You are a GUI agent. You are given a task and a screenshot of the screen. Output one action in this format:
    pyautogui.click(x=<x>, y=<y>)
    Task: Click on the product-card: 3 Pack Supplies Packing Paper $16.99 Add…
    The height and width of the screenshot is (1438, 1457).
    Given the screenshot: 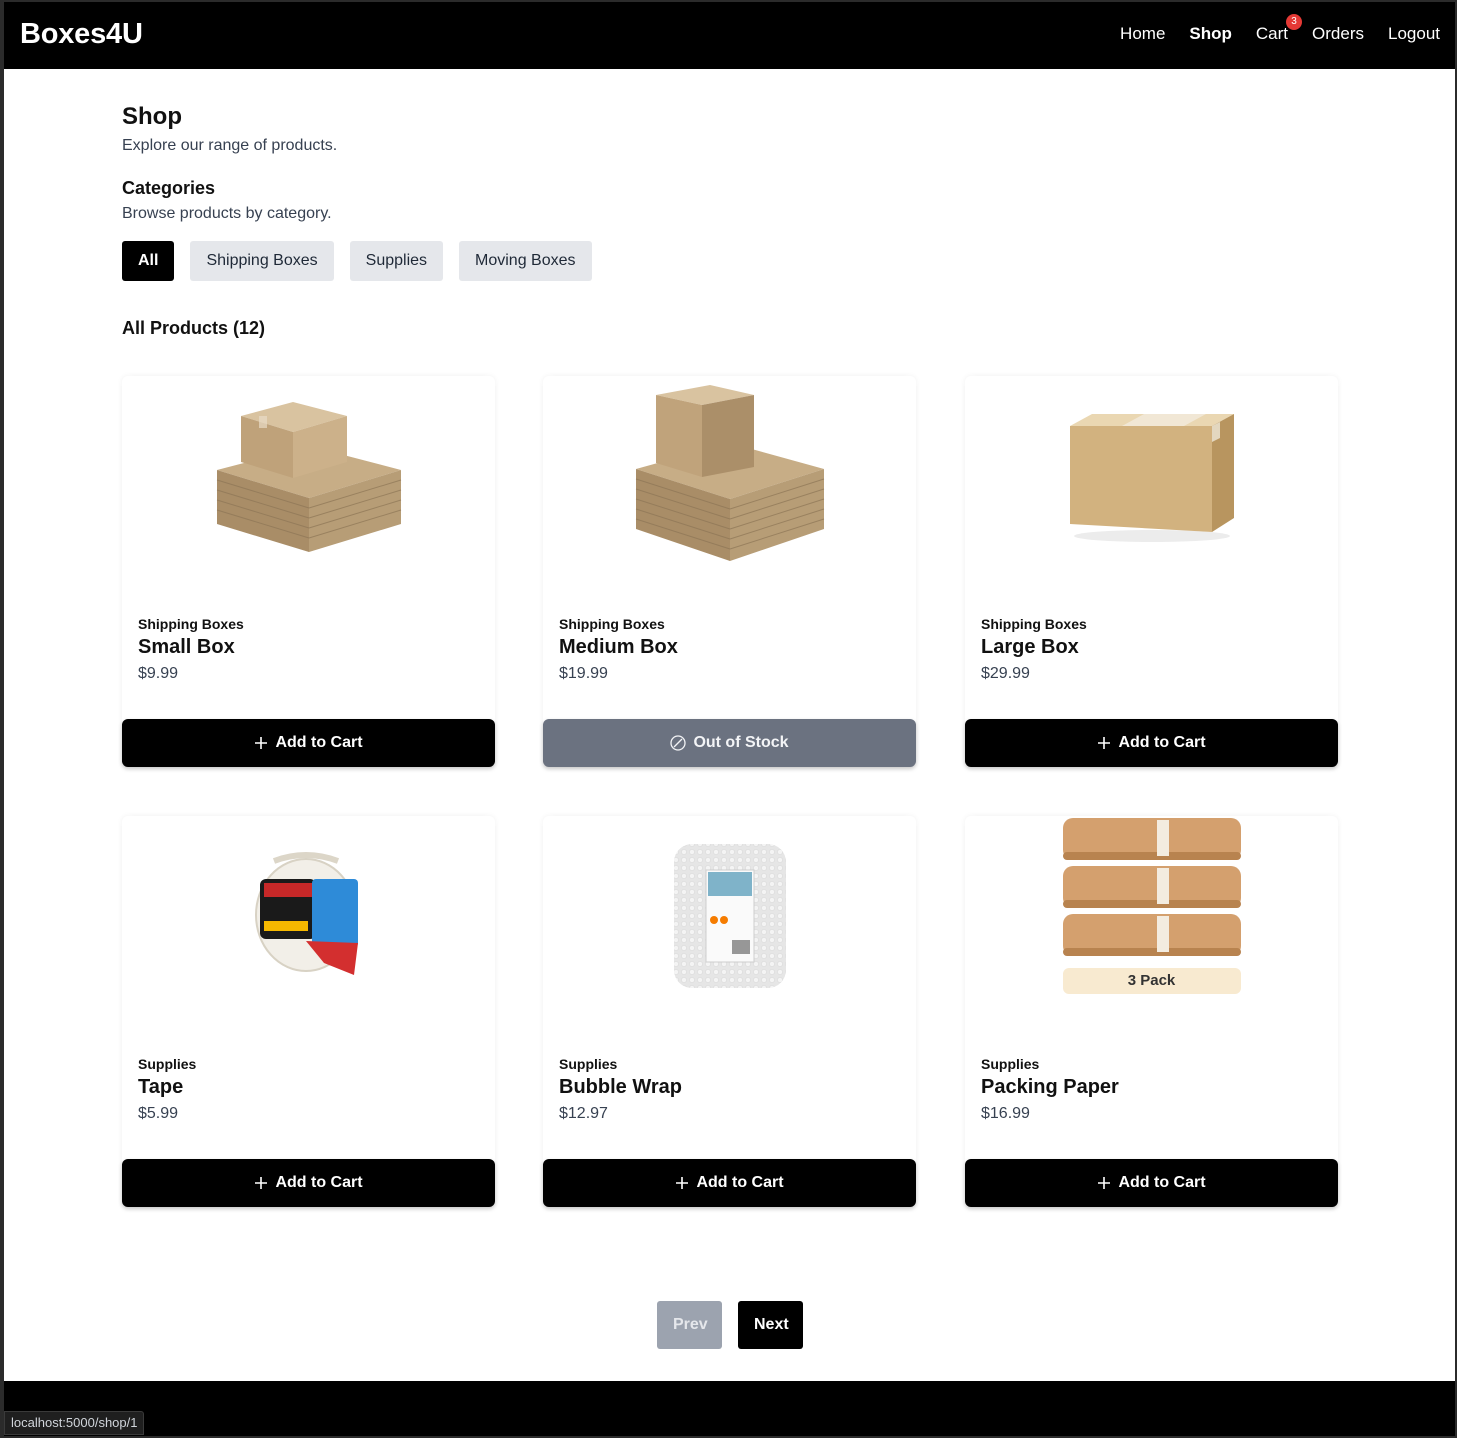 What is the action you would take?
    pyautogui.click(x=1151, y=1011)
    